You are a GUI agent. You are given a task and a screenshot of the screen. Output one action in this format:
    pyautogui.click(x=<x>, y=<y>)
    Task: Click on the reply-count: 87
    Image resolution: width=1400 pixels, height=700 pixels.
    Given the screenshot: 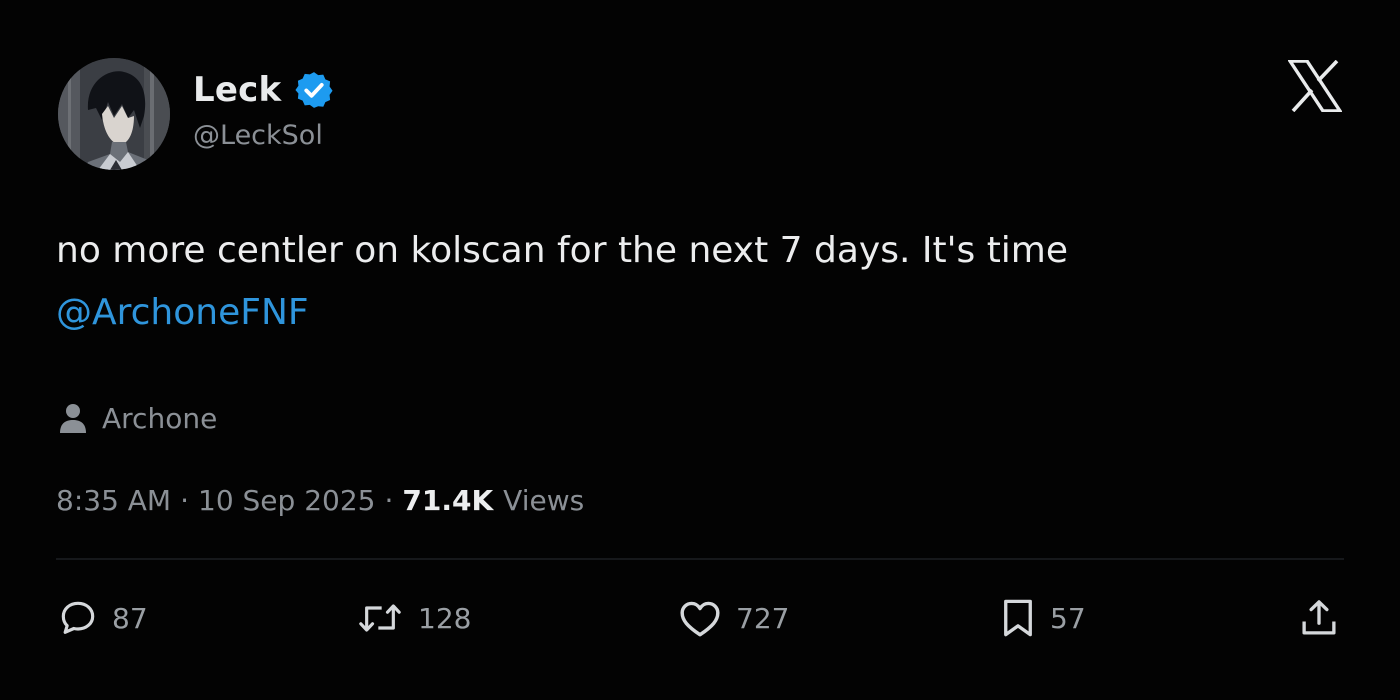 What is the action you would take?
    pyautogui.click(x=130, y=618)
    